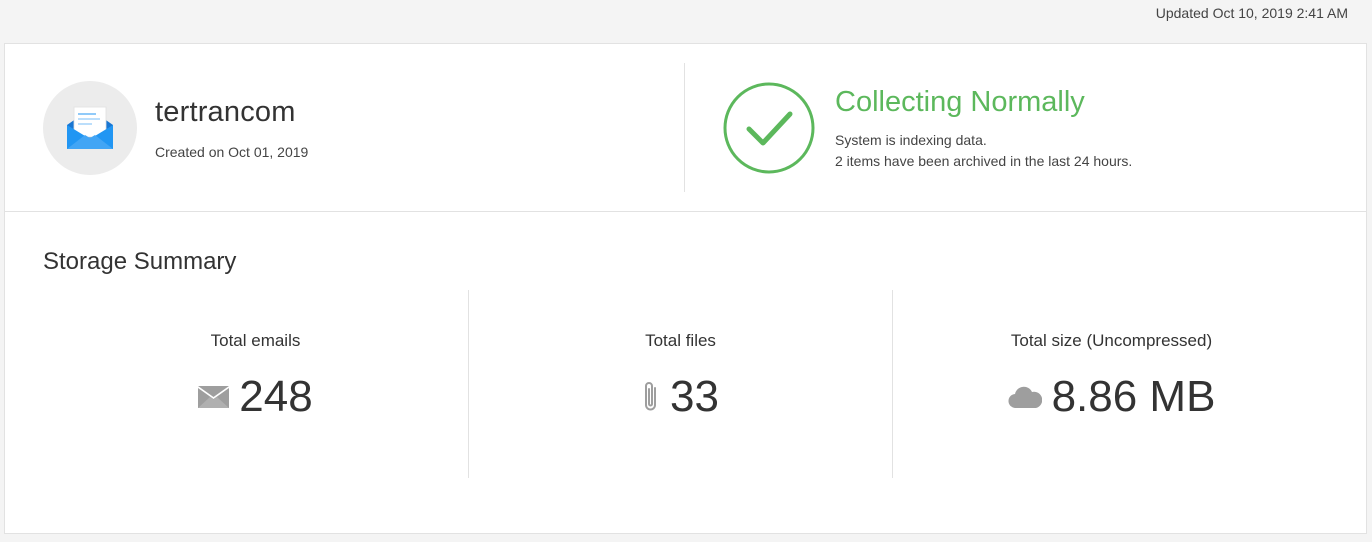 The width and height of the screenshot is (1372, 542). Describe the element at coordinates (232, 152) in the screenshot. I see `account-created-date: Created on Oct 01, 2019` at that location.